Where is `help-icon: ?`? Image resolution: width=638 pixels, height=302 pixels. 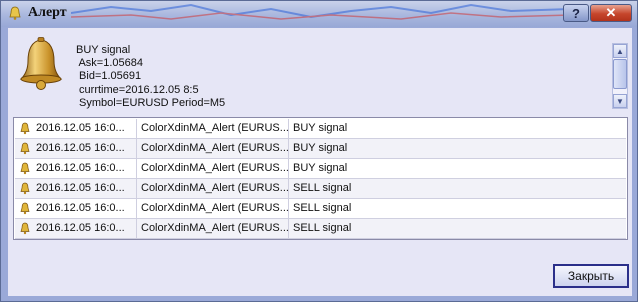
help-icon: ? is located at coordinates (576, 13).